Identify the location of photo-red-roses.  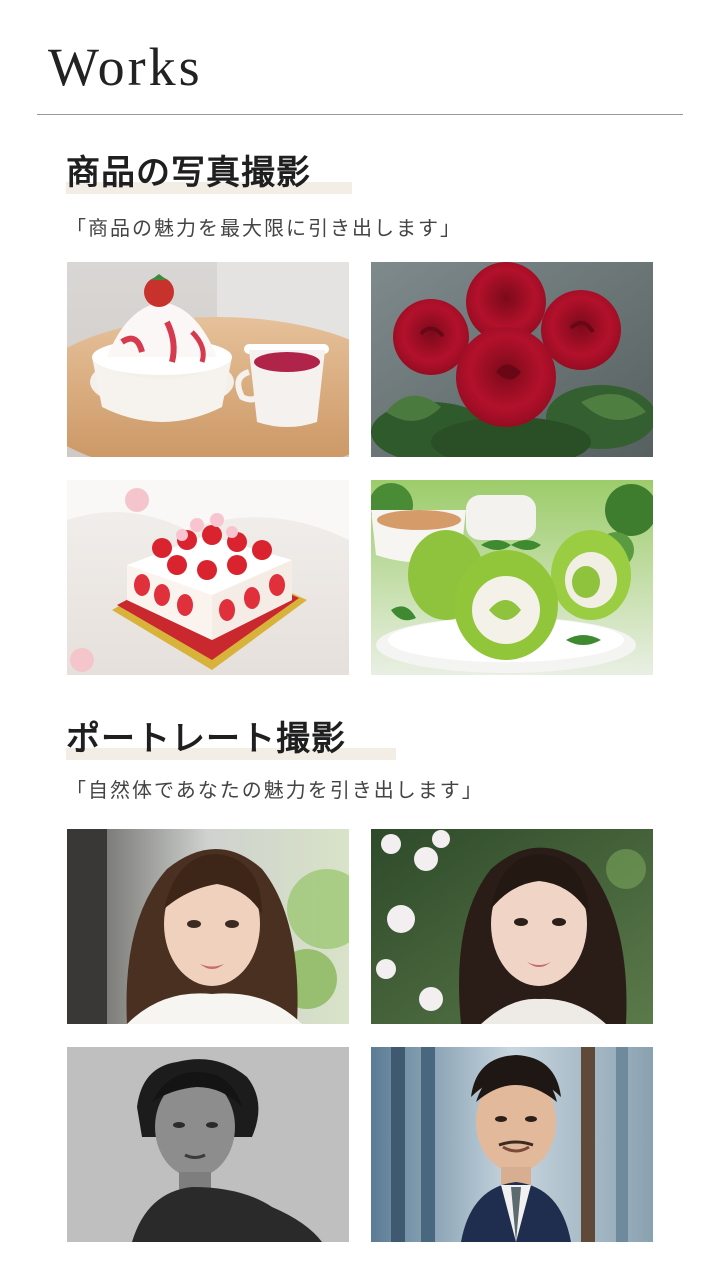
(512, 359).